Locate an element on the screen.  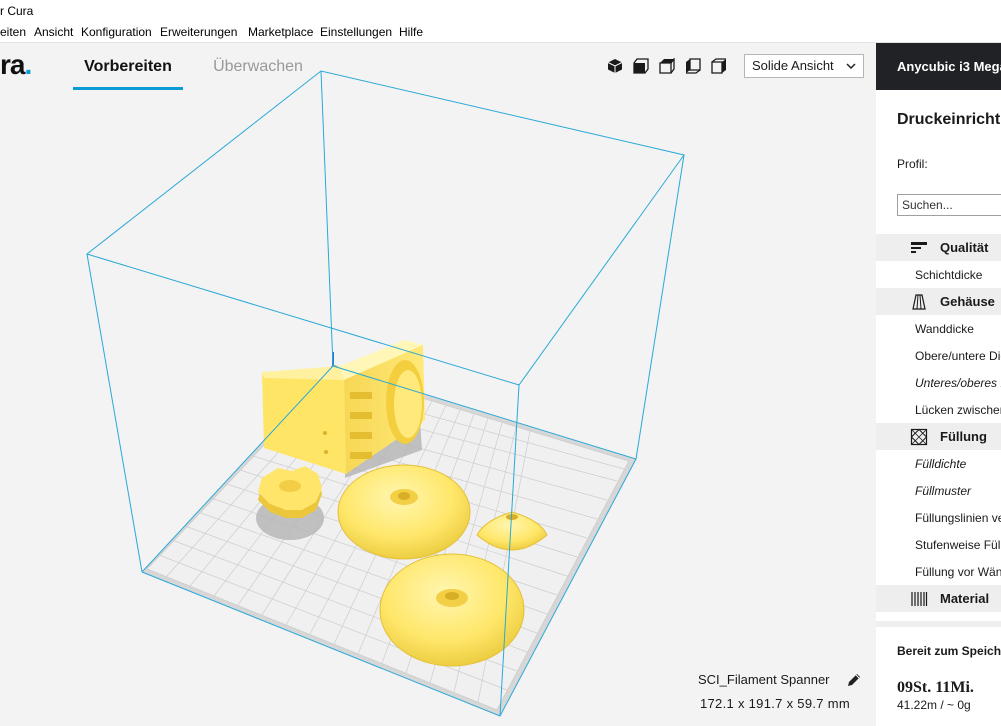
ready-to-save-status: Bereit zum Speichern is located at coordinates (949, 651).